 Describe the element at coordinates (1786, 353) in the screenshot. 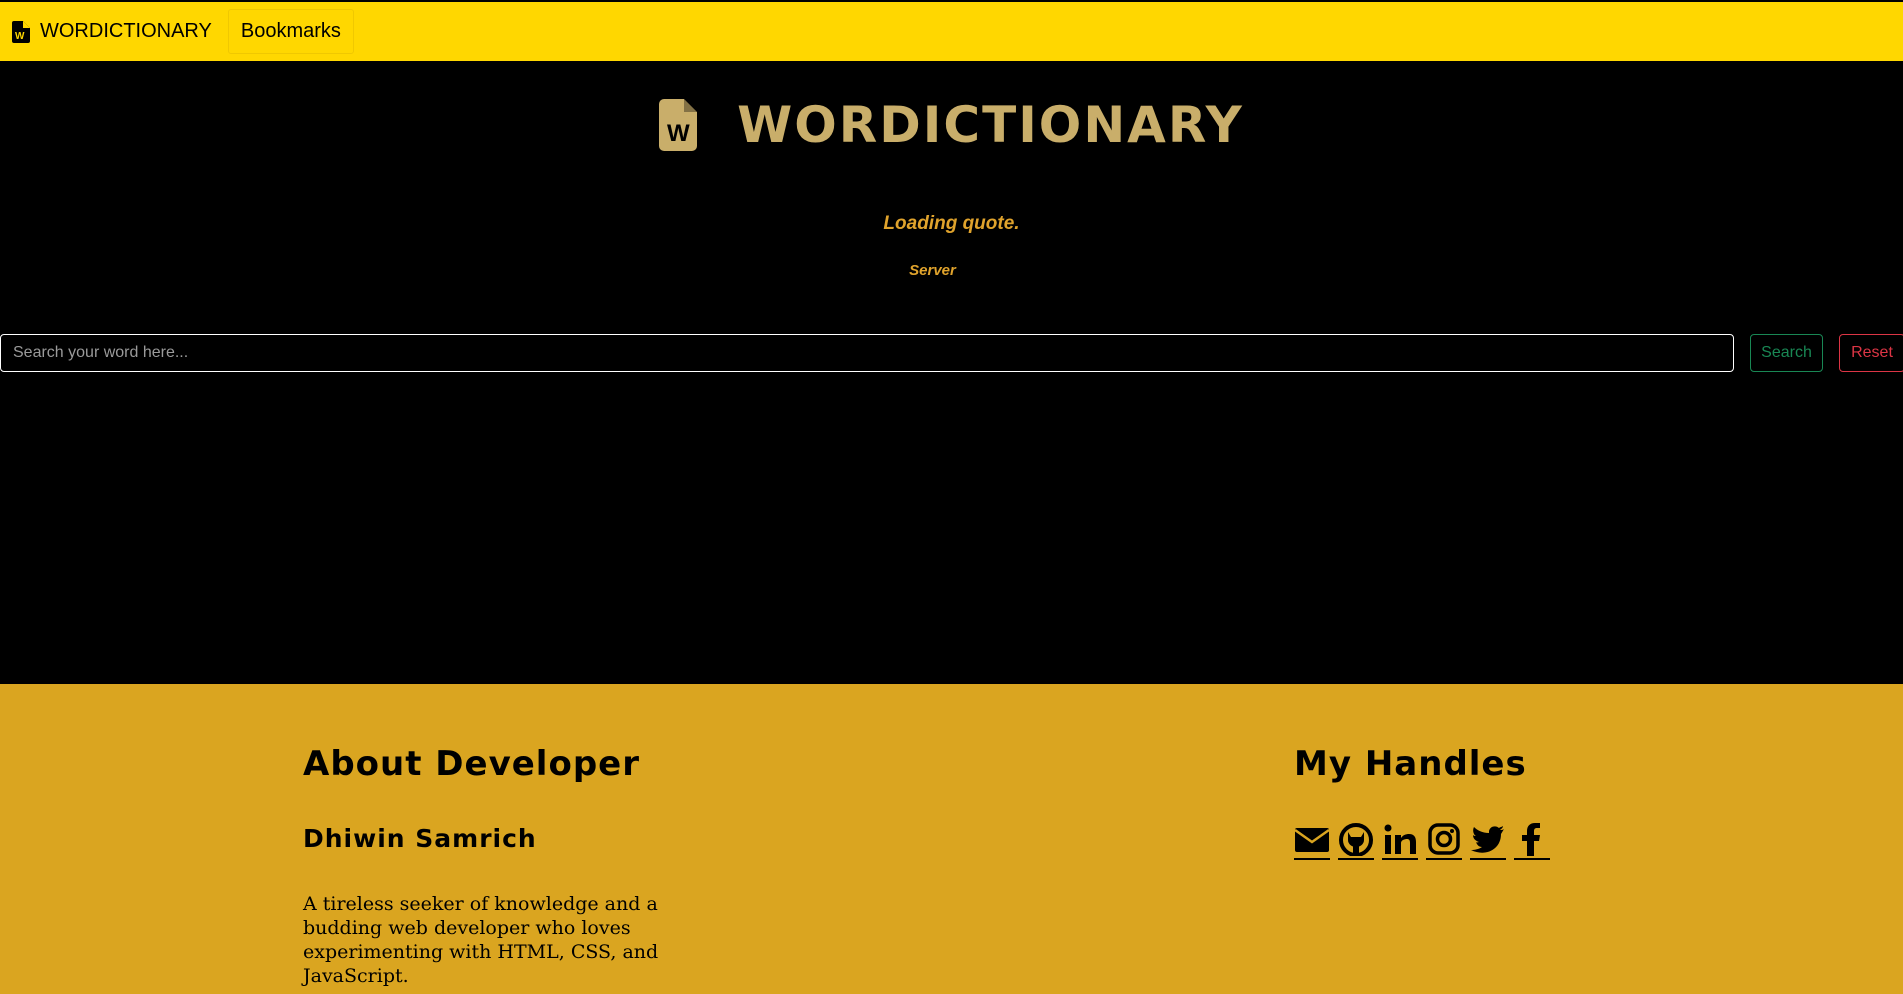

I see `search-button: Search` at that location.